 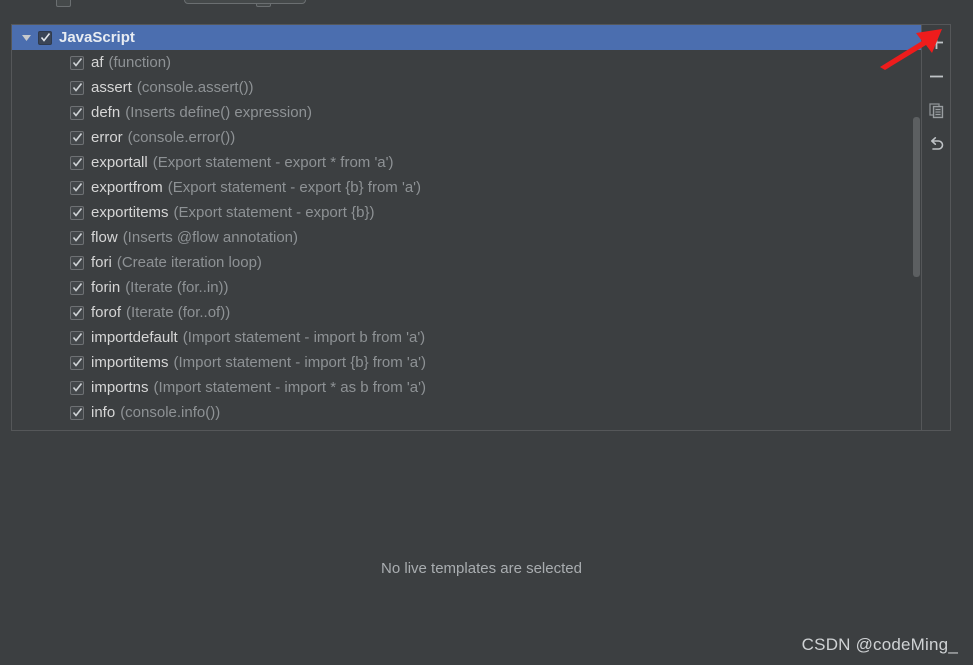 I want to click on tree-row-template: info (console.info()), so click(x=466, y=412).